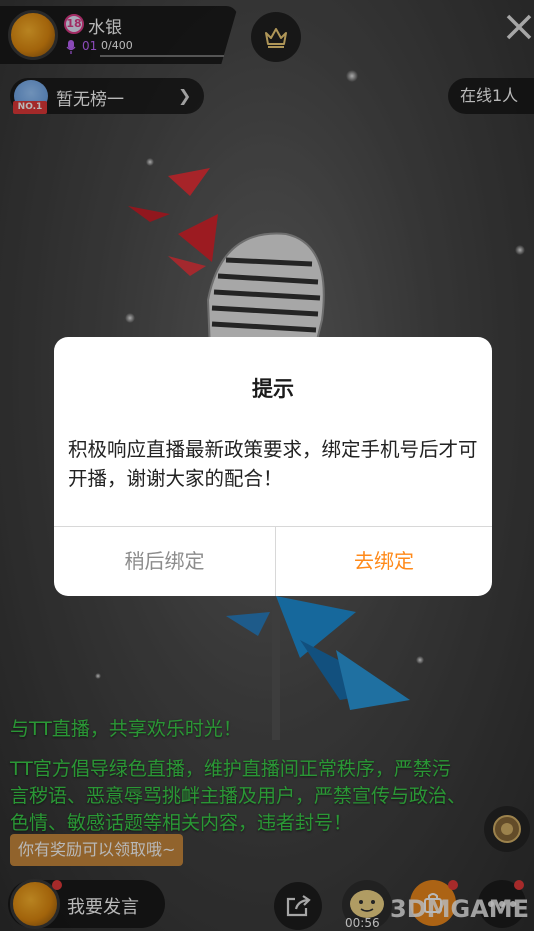 This screenshot has width=534, height=931. I want to click on bind-now-button: 去绑定, so click(384, 561).